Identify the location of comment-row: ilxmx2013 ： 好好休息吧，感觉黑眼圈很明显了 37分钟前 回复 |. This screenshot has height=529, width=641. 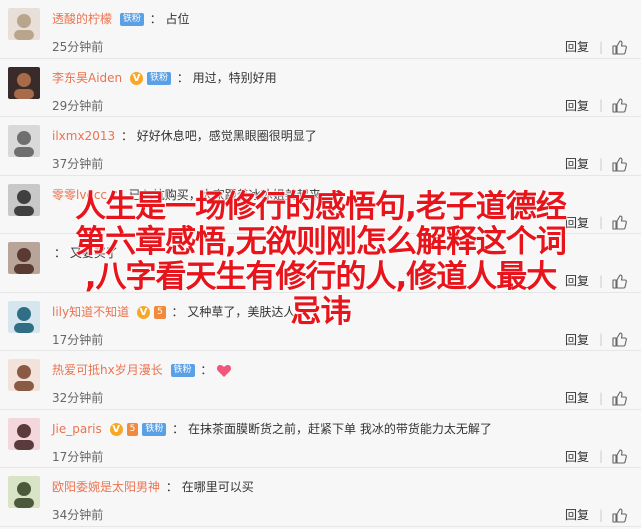
(320, 146).